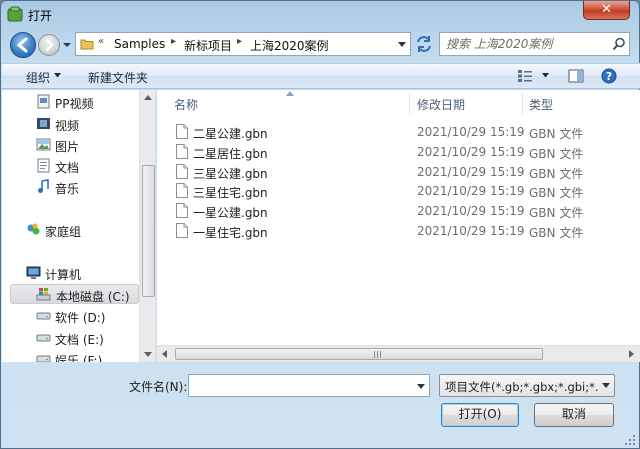 The image size is (640, 449). I want to click on sidebar-item-label: PP视频, so click(74, 104).